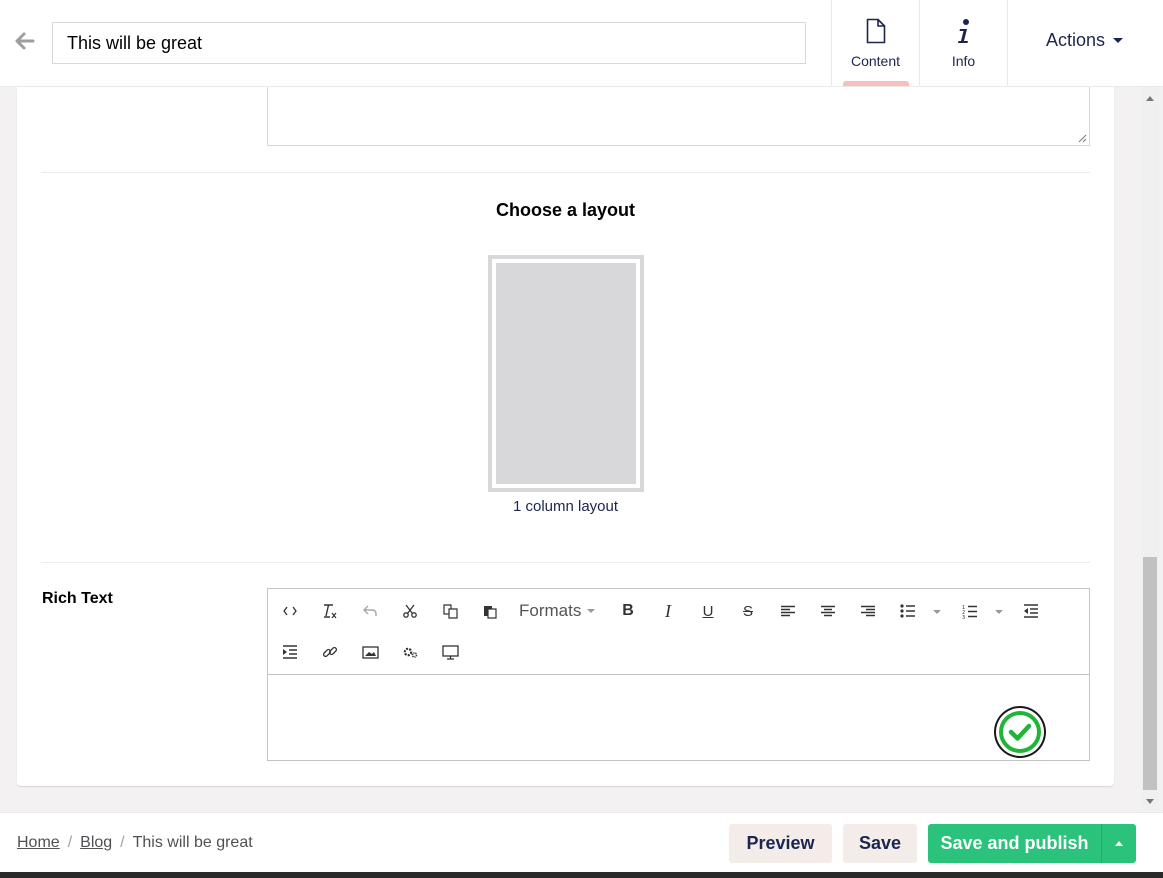  I want to click on paste-icon, so click(490, 611).